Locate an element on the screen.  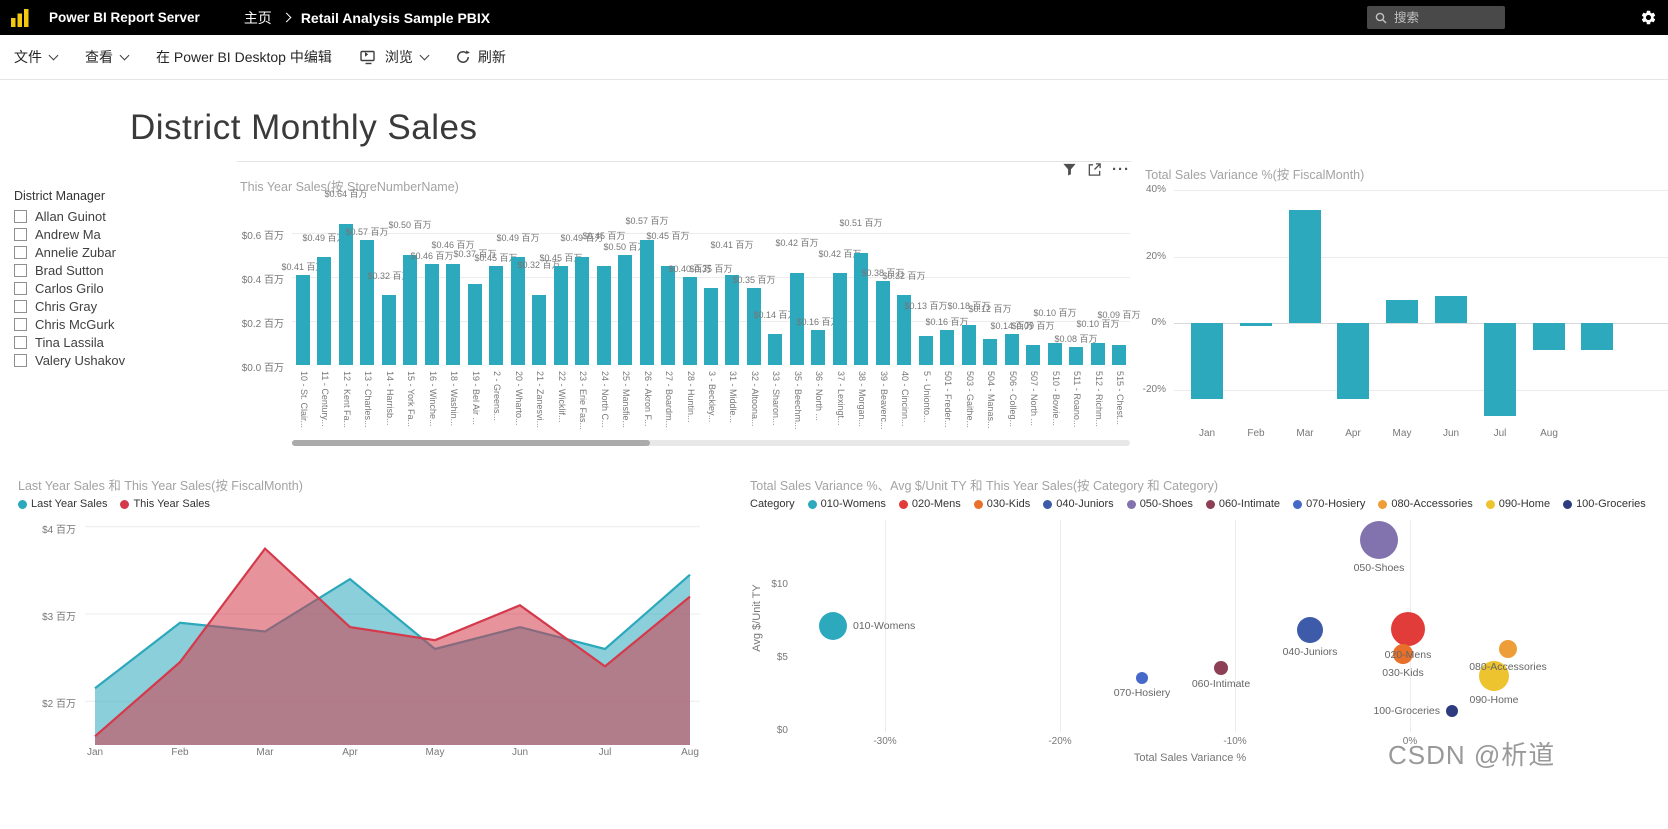
breadcrumb-home: 主页 is located at coordinates (258, 18).